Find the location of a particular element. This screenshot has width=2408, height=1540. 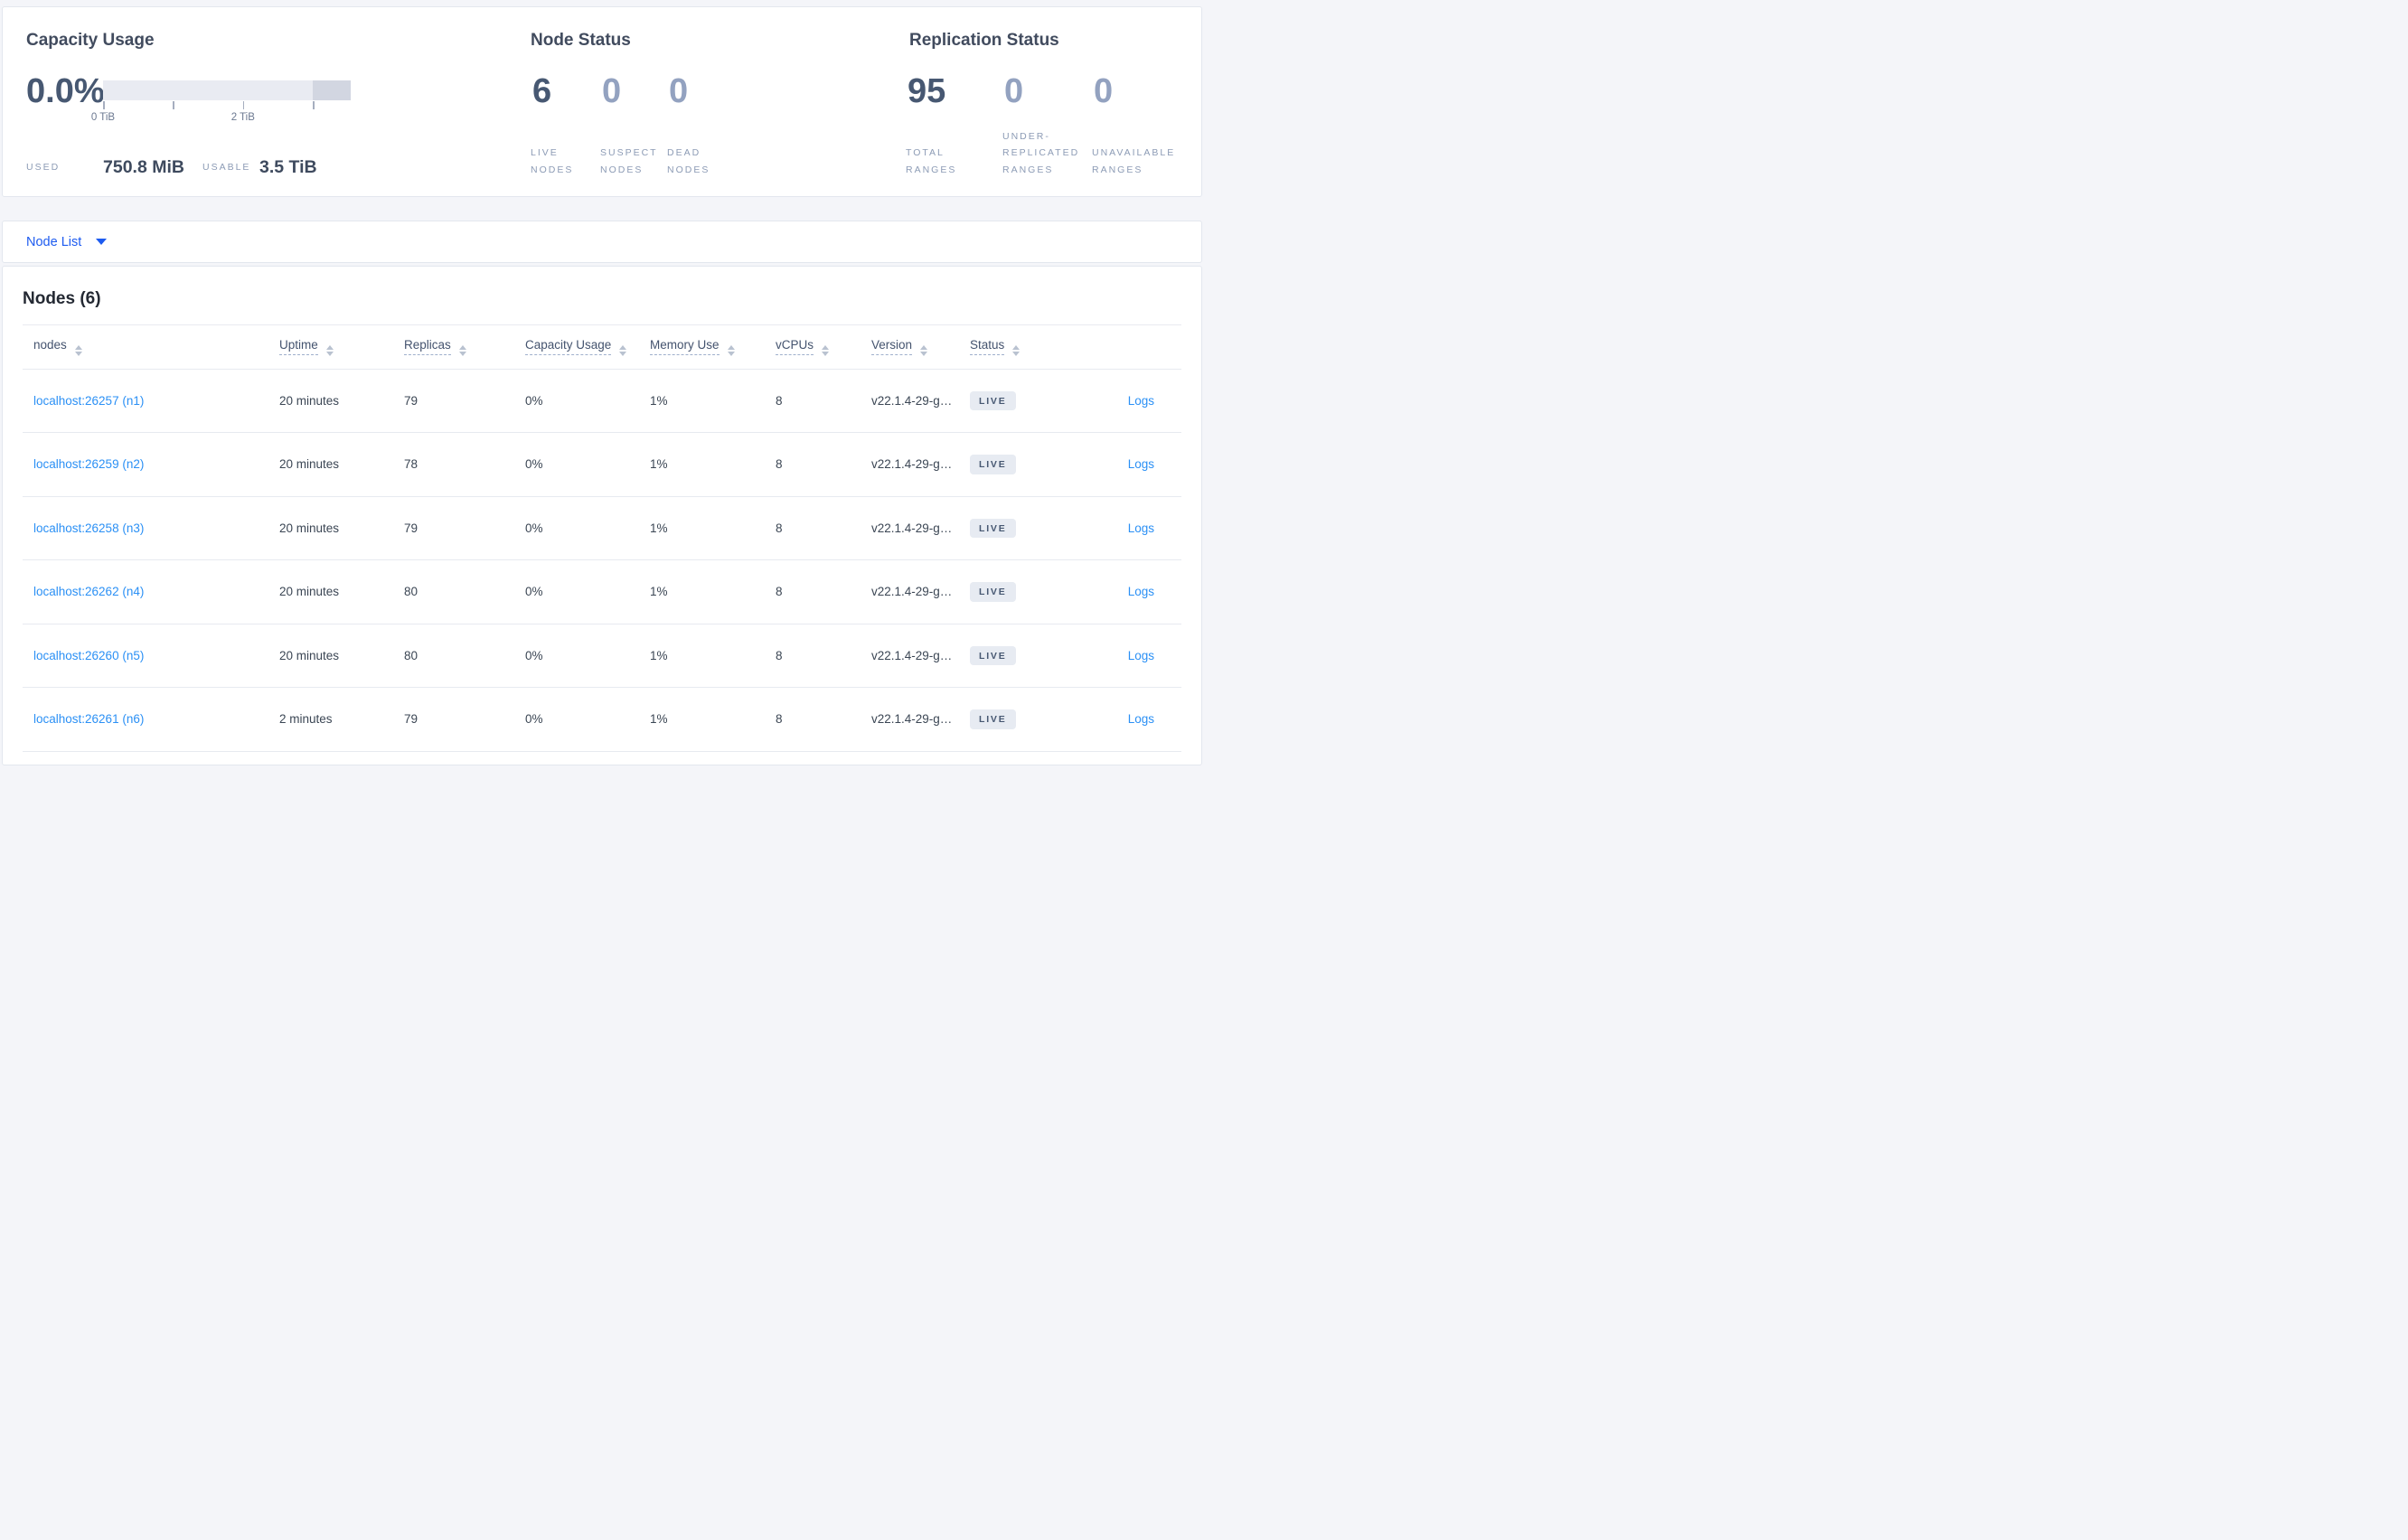

column-header-logs is located at coordinates (1129, 347).